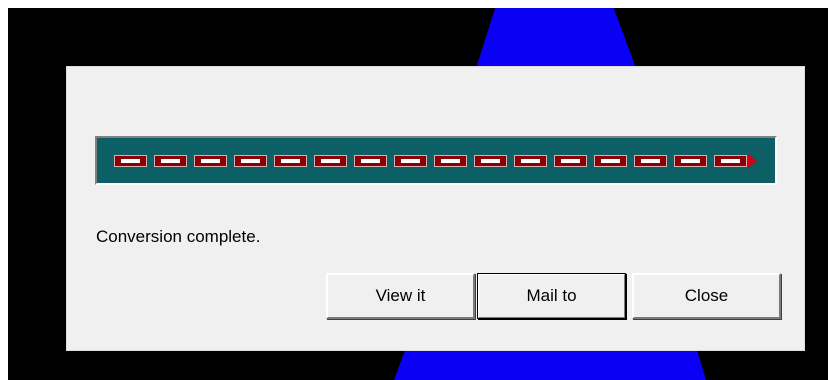 The image size is (836, 380). What do you see at coordinates (556, 38) in the screenshot?
I see `background-beam-top` at bounding box center [556, 38].